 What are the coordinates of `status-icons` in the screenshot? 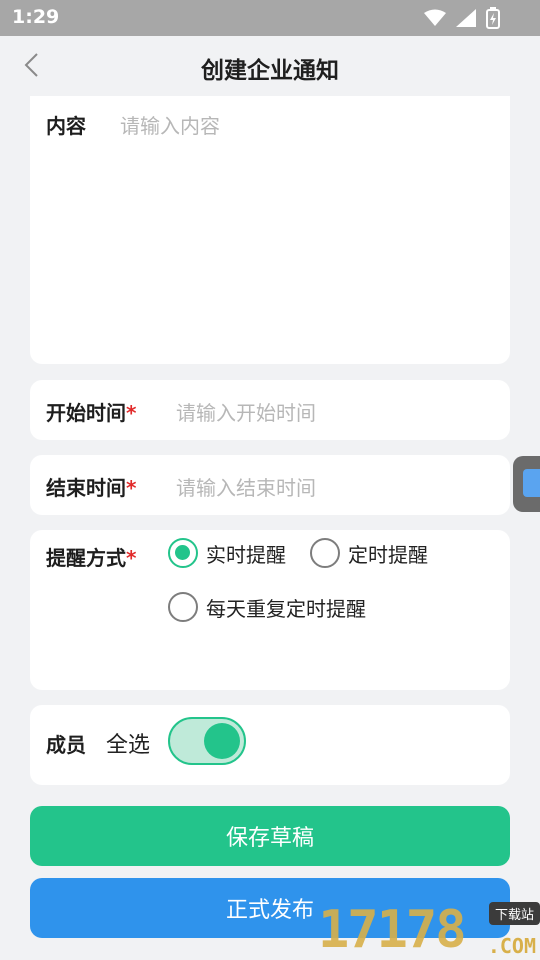 It's located at (462, 18).